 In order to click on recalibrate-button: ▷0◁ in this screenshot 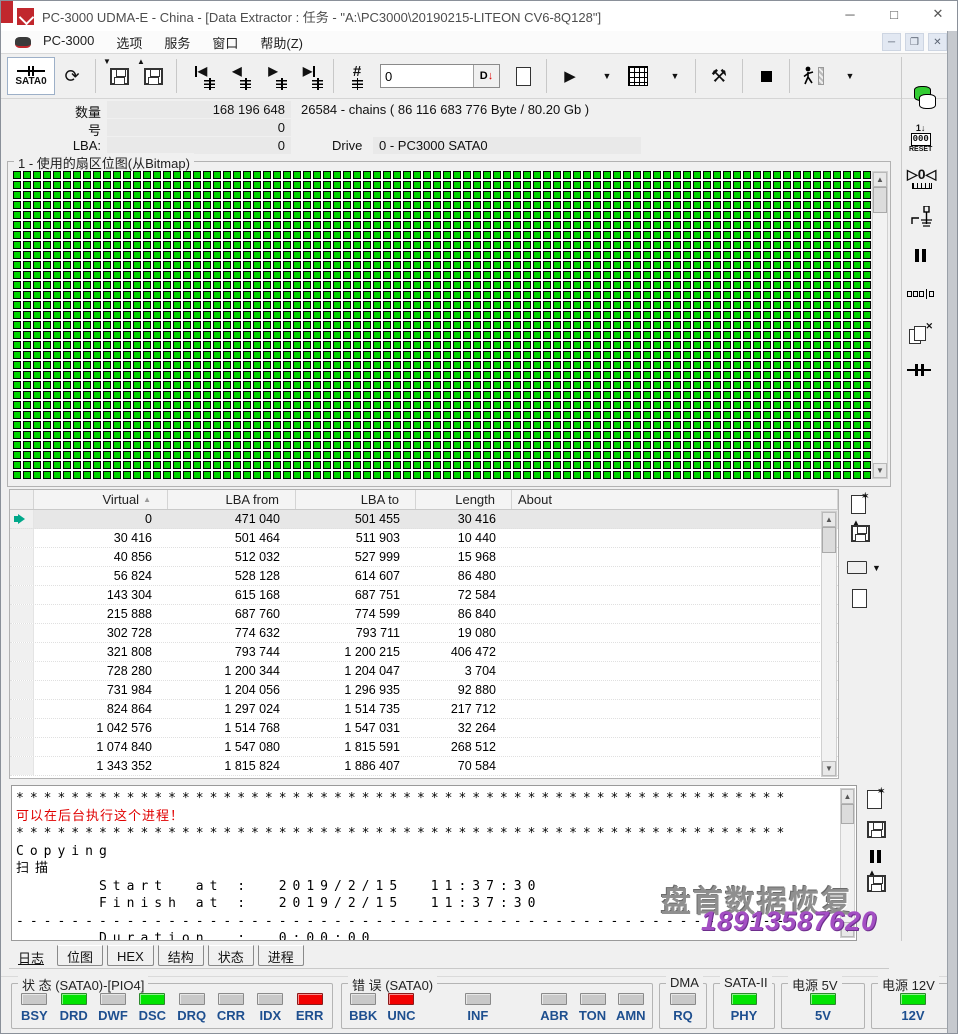, I will do `click(921, 177)`.